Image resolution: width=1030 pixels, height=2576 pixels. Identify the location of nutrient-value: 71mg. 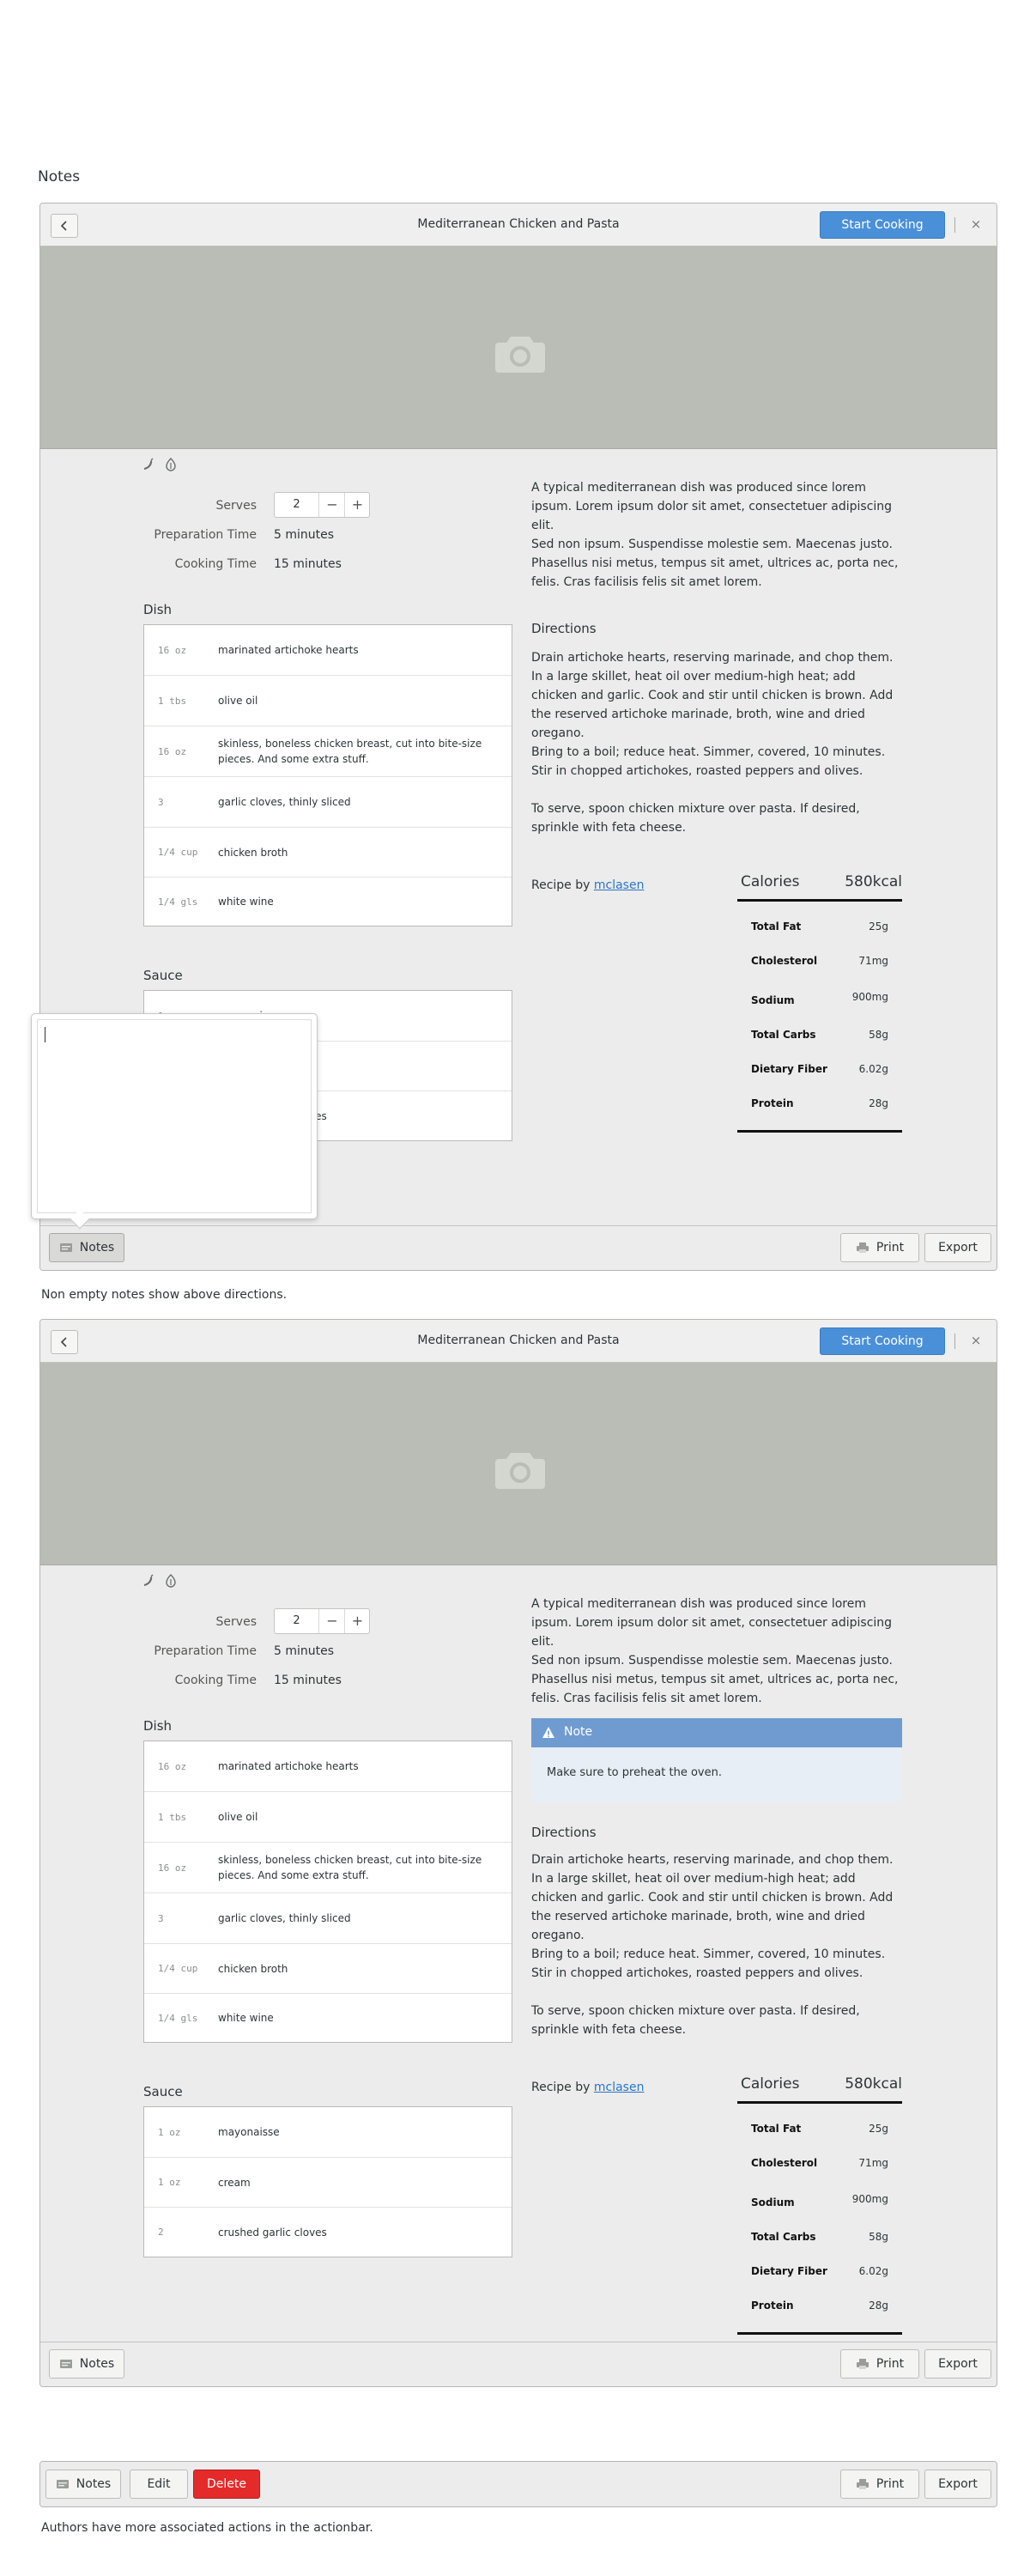
(873, 2163).